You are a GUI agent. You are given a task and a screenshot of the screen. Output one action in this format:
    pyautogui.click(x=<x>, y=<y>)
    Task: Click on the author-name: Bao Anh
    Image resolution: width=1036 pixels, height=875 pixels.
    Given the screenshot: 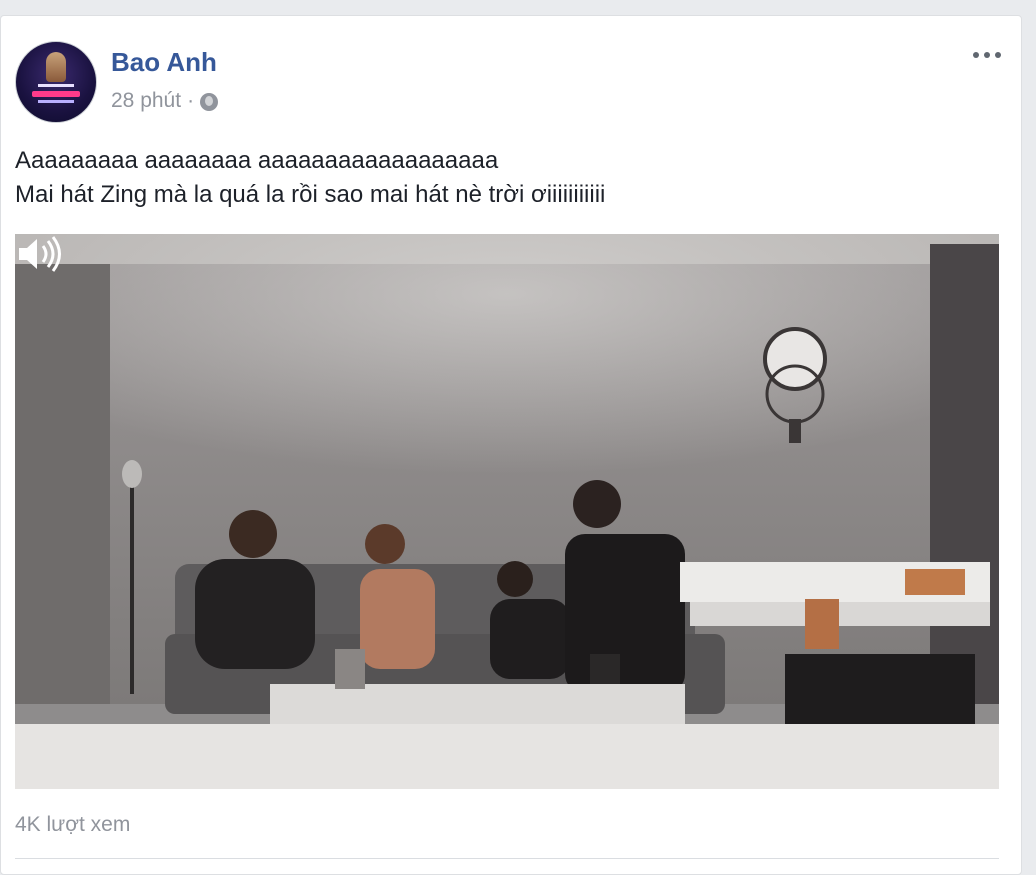 What is the action you would take?
    pyautogui.click(x=164, y=62)
    